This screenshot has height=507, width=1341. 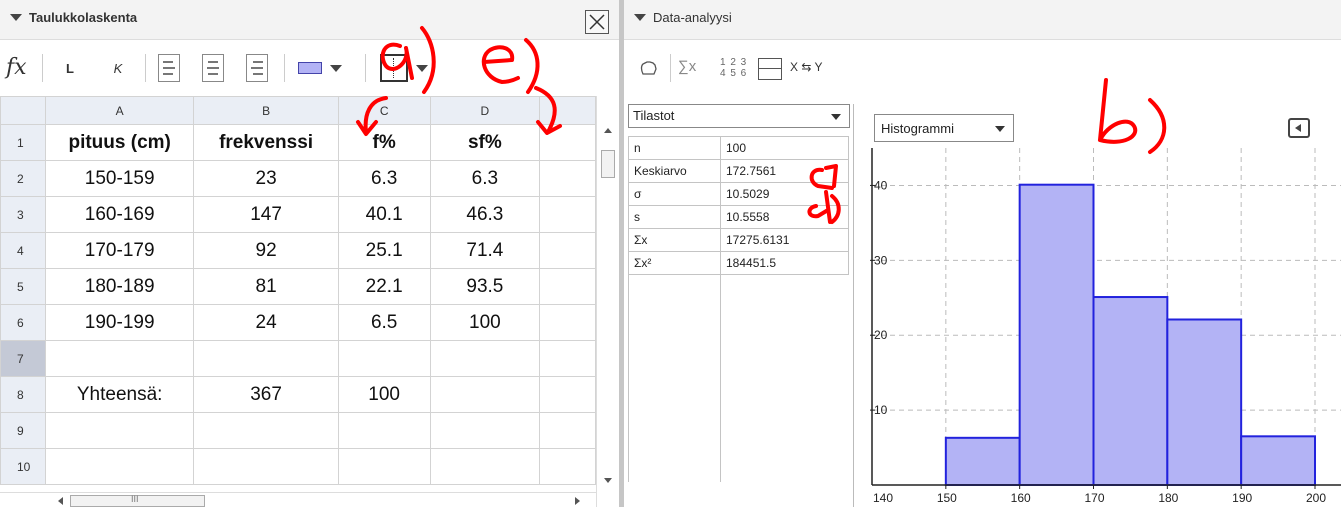 What do you see at coordinates (738, 194) in the screenshot?
I see `stat-row: σ 10.5029` at bounding box center [738, 194].